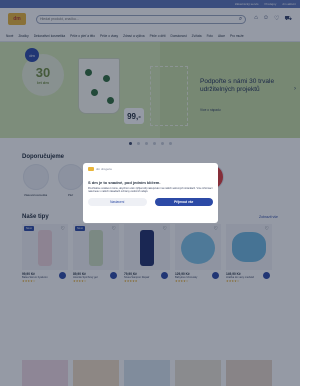 The width and height of the screenshot is (320, 386). I want to click on cookie-settings-button: Nastavení, so click(117, 201).